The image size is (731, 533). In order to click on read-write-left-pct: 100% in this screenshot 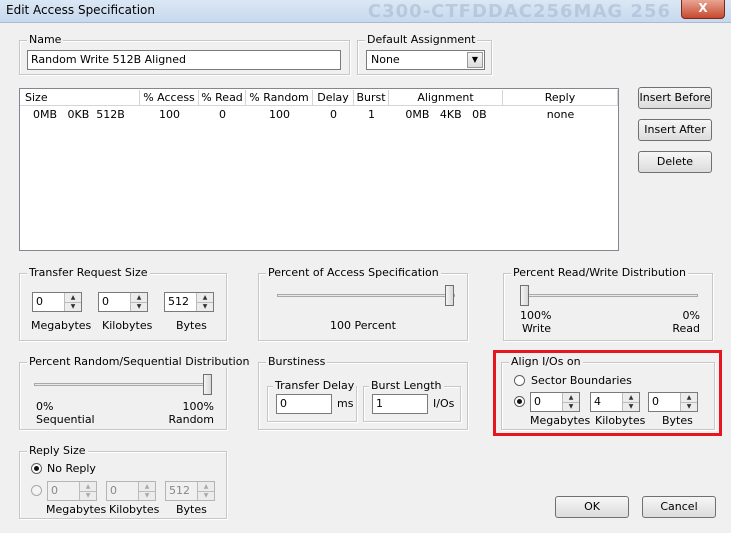, I will do `click(536, 315)`.